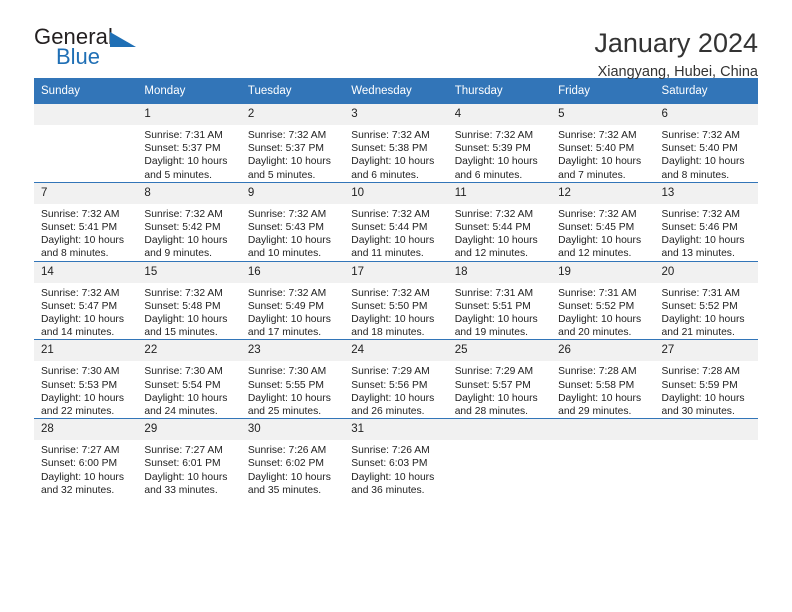  I want to click on title-block: January 2024 Xiangyang, Hubei, China, so click(676, 53).